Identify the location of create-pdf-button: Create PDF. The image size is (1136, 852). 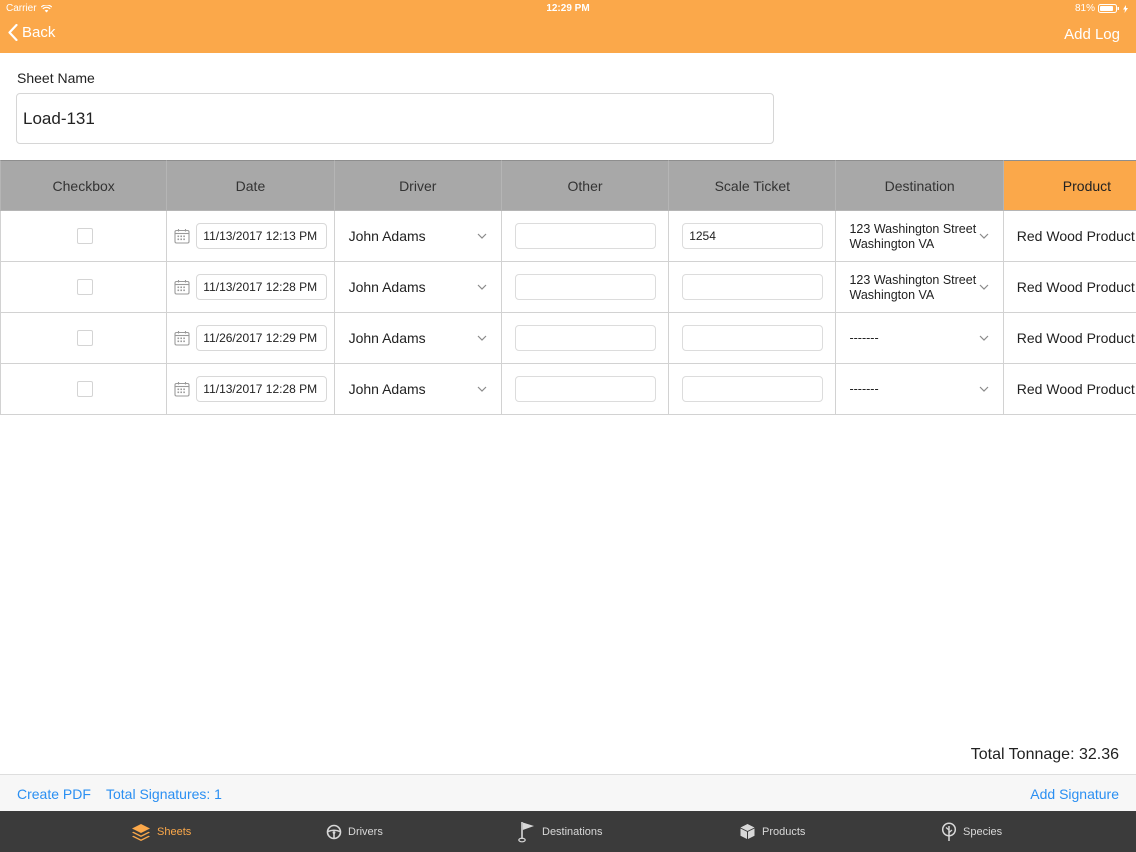
(54, 794).